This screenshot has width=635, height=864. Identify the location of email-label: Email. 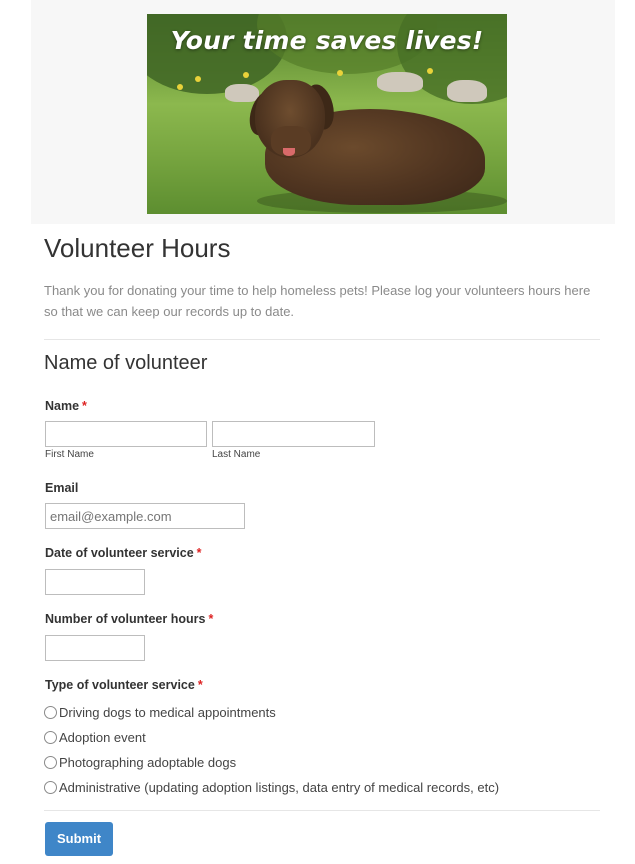
(62, 488).